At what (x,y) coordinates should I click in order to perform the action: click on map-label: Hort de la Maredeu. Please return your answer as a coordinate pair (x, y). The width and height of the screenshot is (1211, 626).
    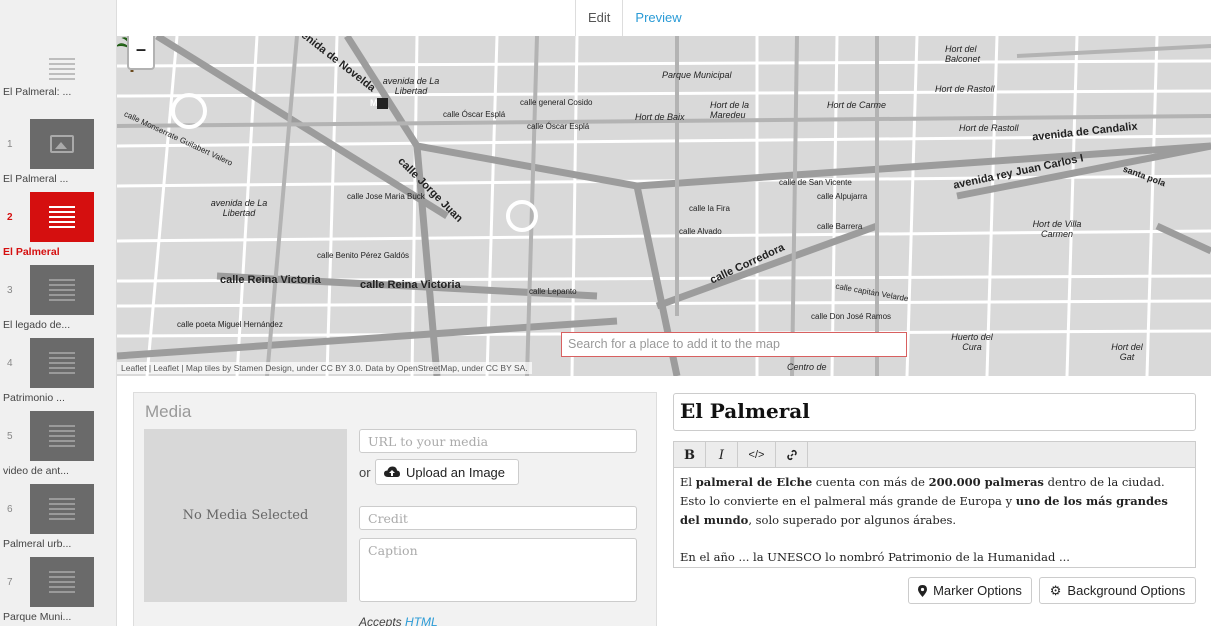
    Looking at the image, I should click on (730, 110).